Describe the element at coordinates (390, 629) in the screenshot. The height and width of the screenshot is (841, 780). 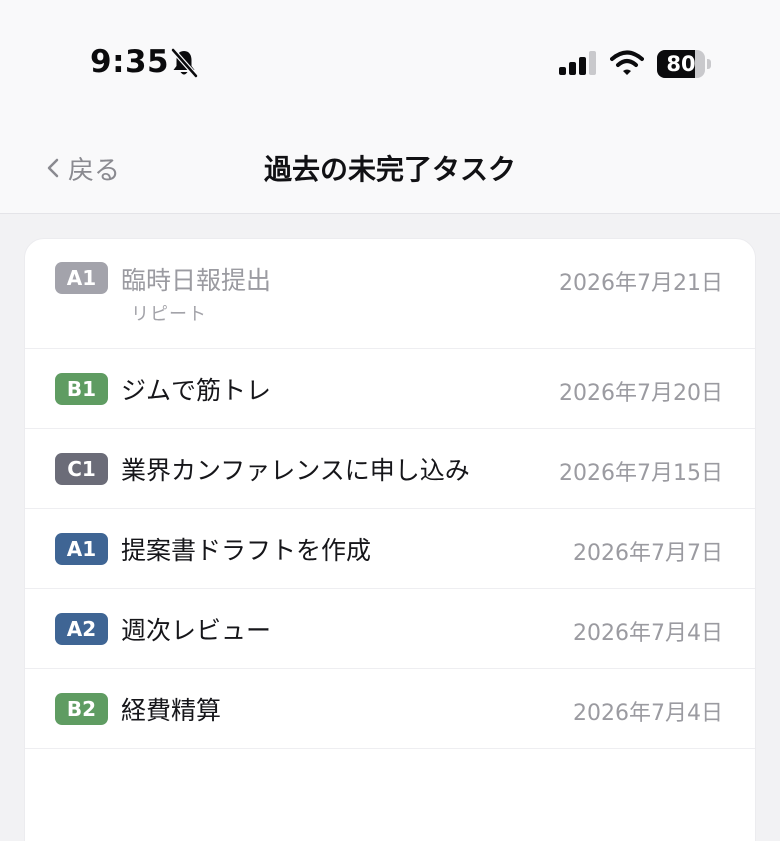
I see `task-row: A2 週次レビュー 2026年7月4日` at that location.